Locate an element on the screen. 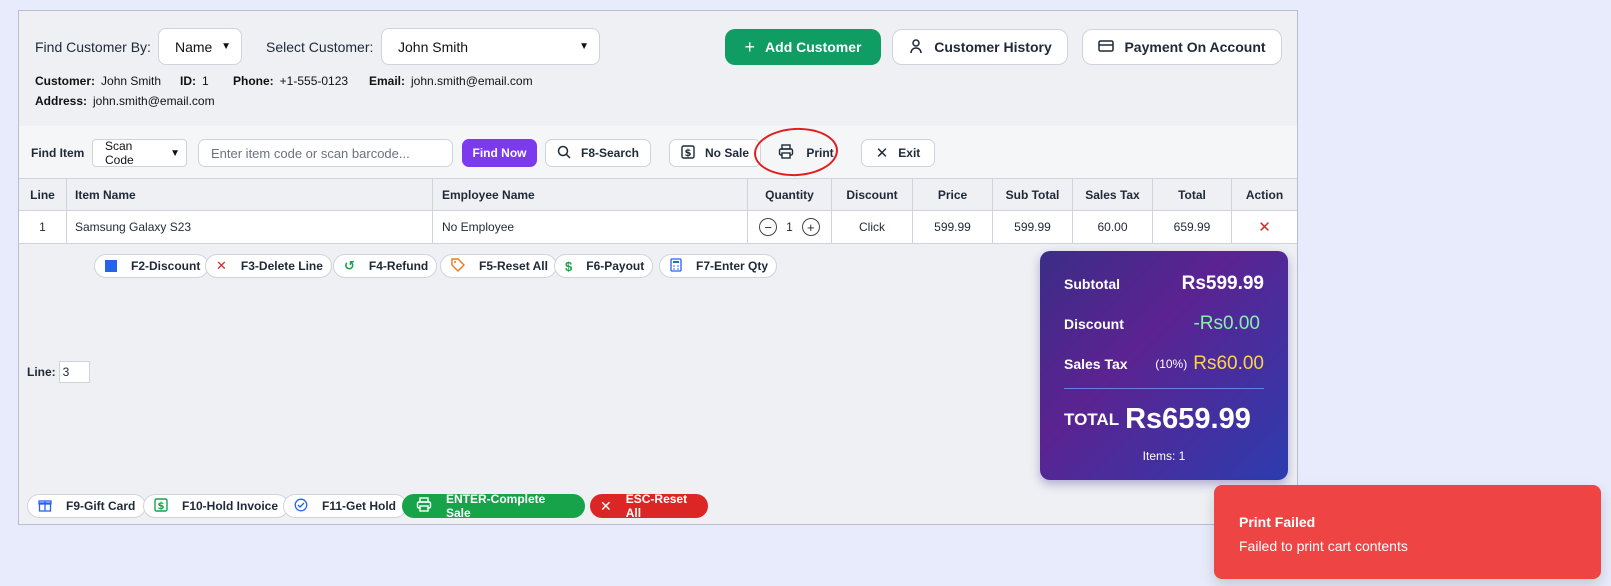 This screenshot has height=586, width=1611. f6-payout-button: $ F6-Payout is located at coordinates (604, 266).